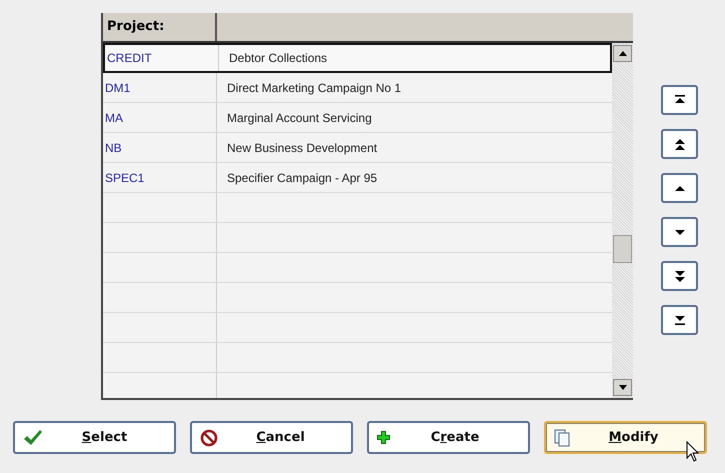 The image size is (725, 473). What do you see at coordinates (302, 148) in the screenshot?
I see `table-cell-text: New Business Development` at bounding box center [302, 148].